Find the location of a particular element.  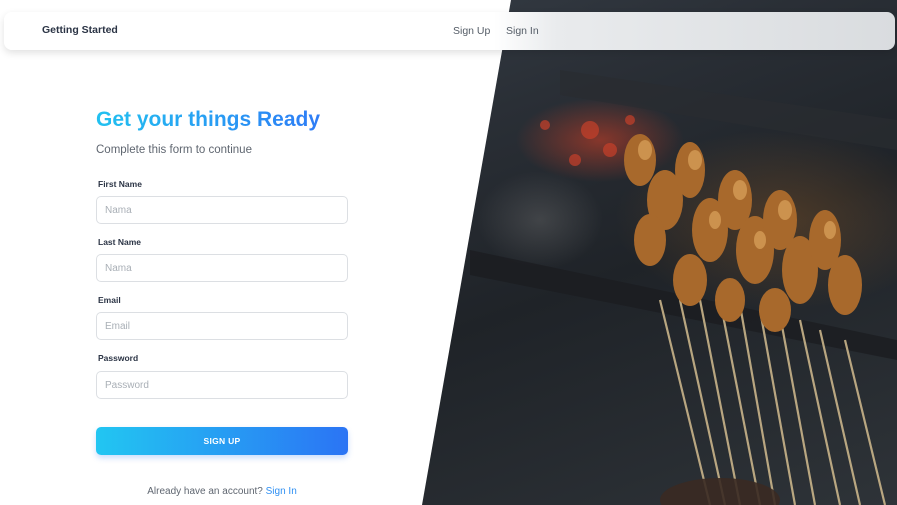

email-field is located at coordinates (222, 326).